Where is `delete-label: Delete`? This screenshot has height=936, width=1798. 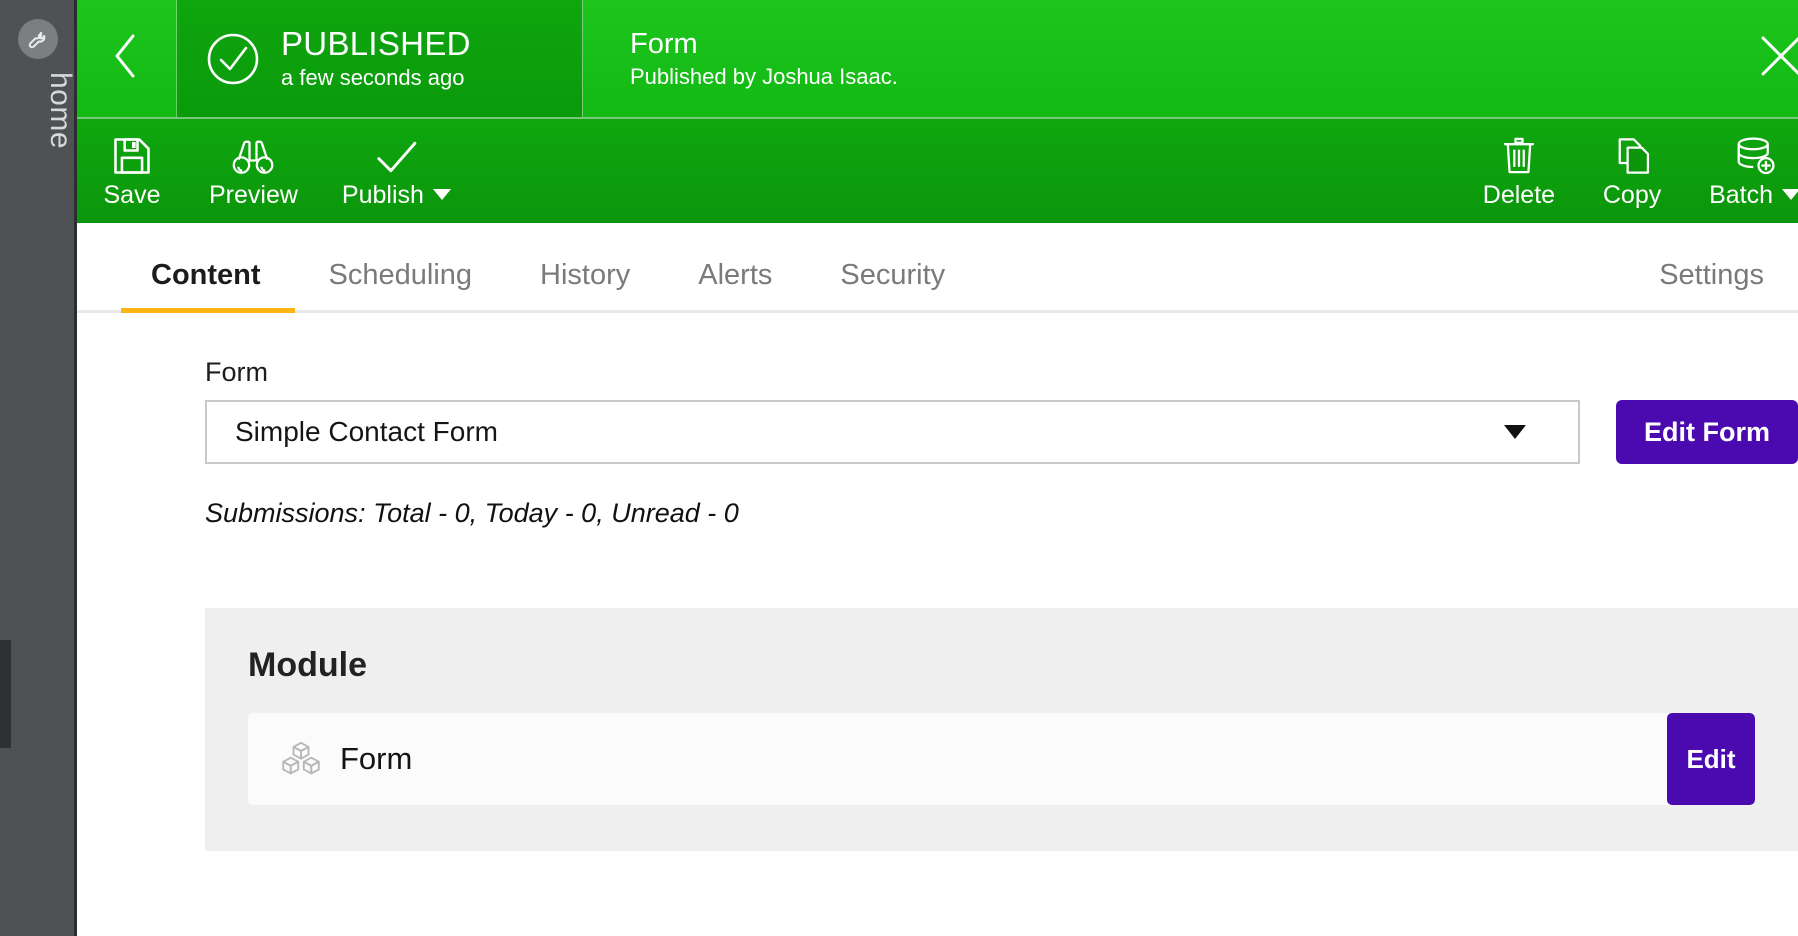 delete-label: Delete is located at coordinates (1519, 195).